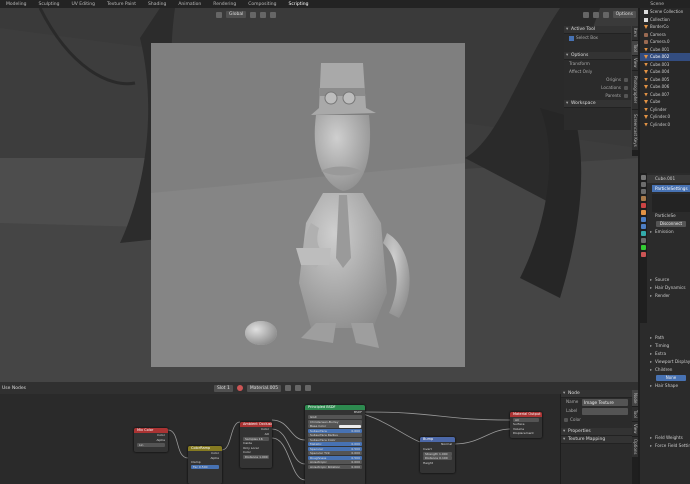  What do you see at coordinates (643, 191) in the screenshot?
I see `output-tab-icon` at bounding box center [643, 191].